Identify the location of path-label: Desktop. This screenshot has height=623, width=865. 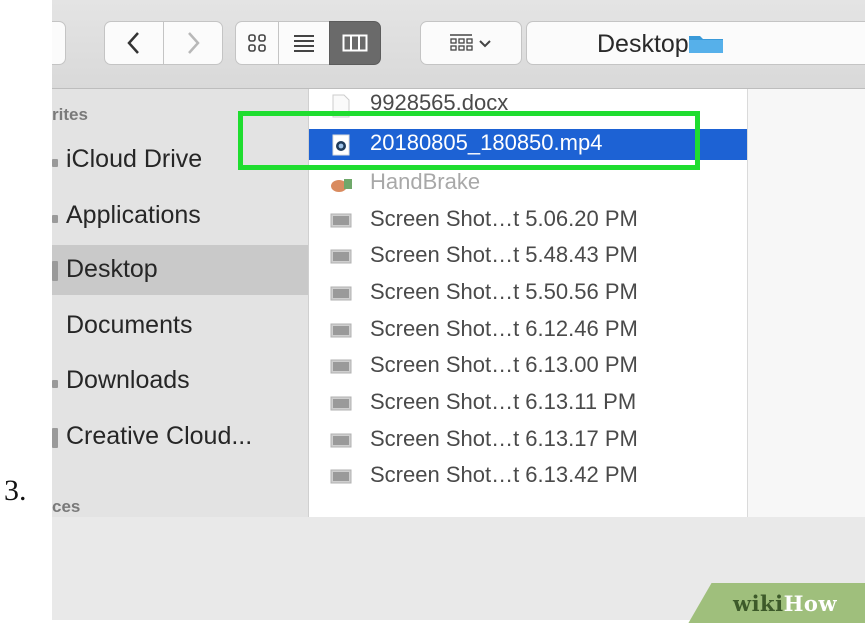
(643, 44).